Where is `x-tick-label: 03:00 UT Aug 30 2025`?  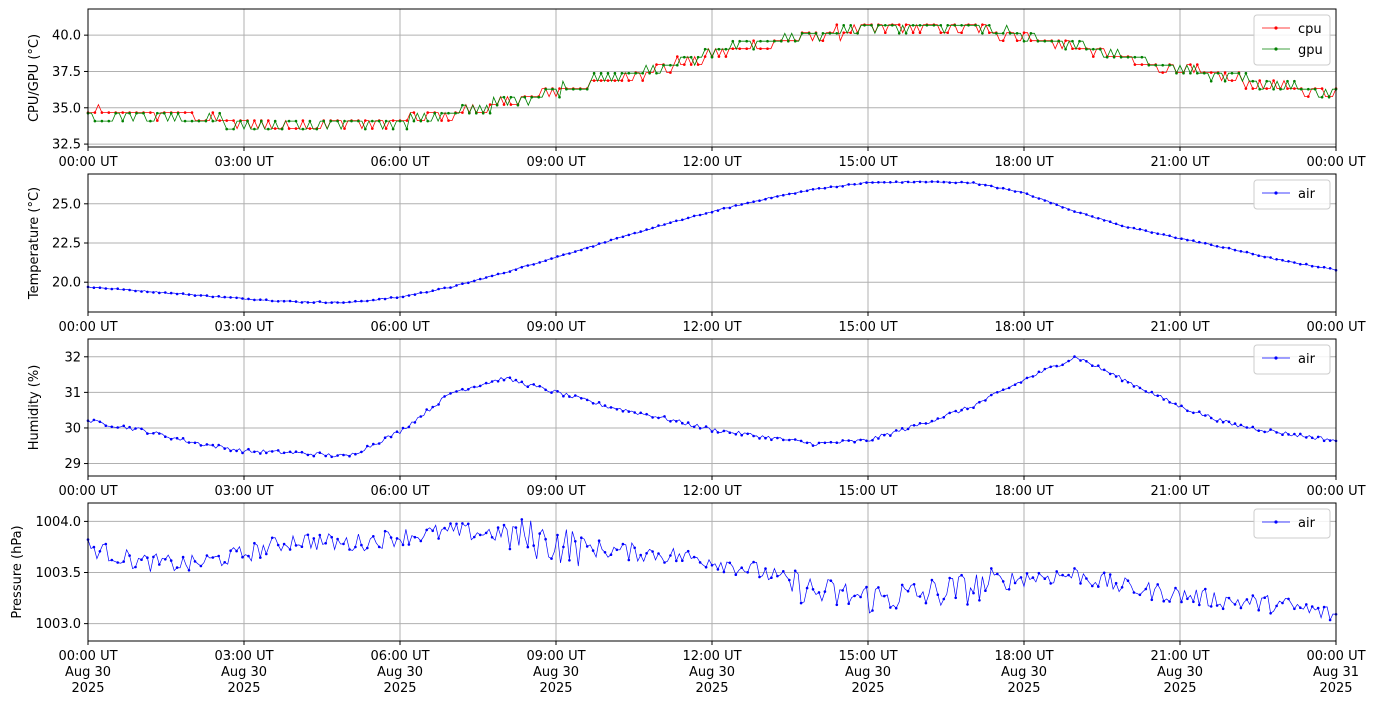
x-tick-label: 03:00 UT Aug 30 2025 is located at coordinates (243, 672).